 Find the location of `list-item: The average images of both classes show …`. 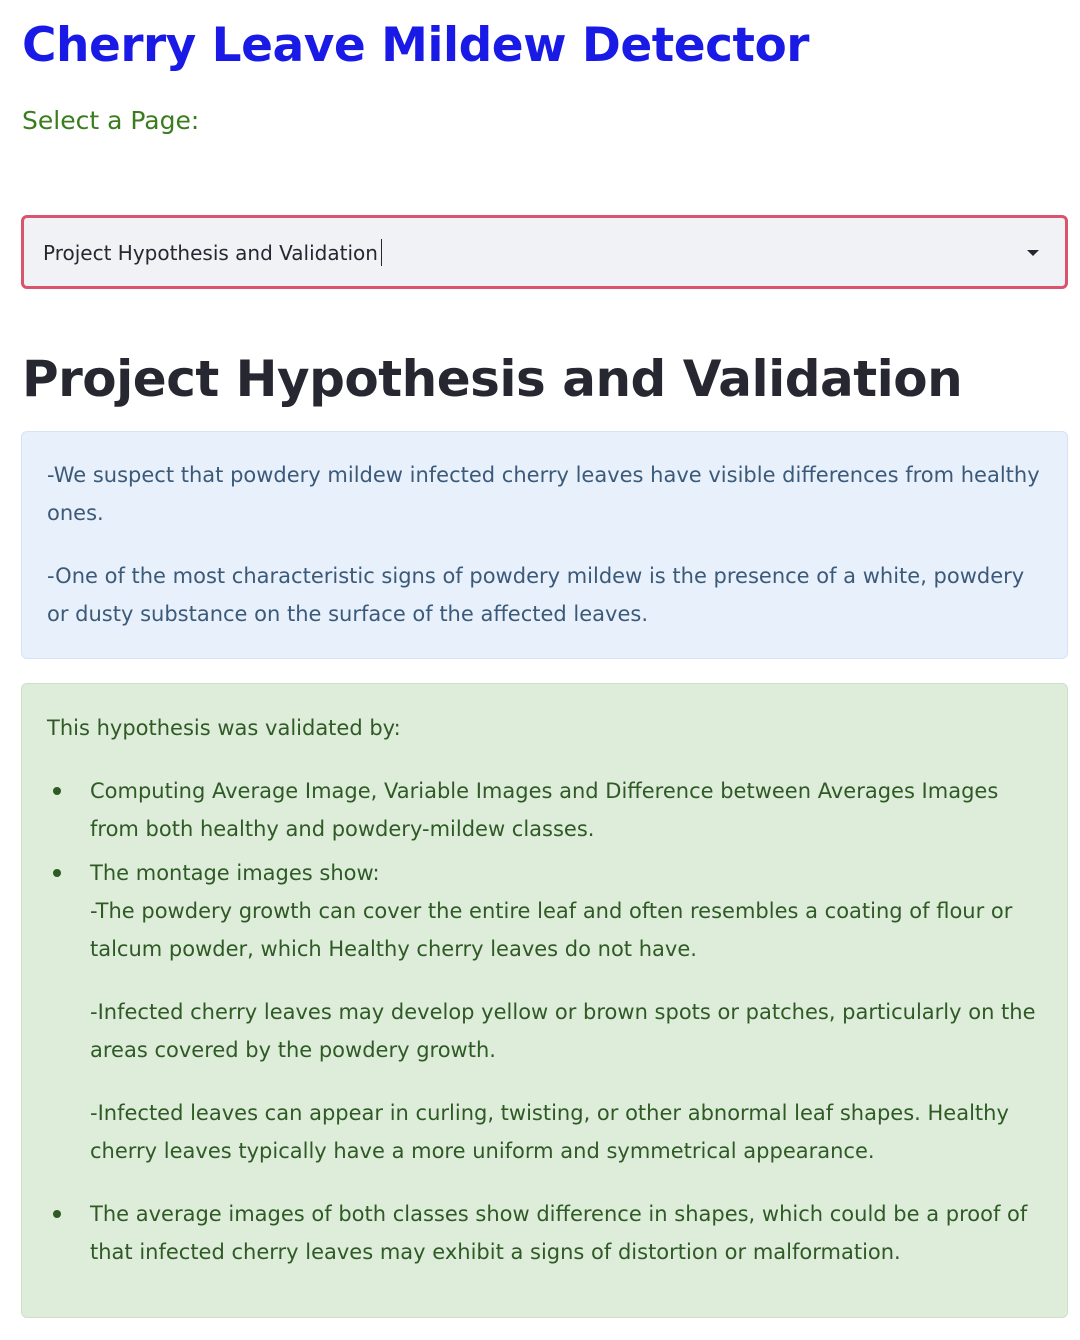

list-item: The average images of both classes show … is located at coordinates (545, 1233).